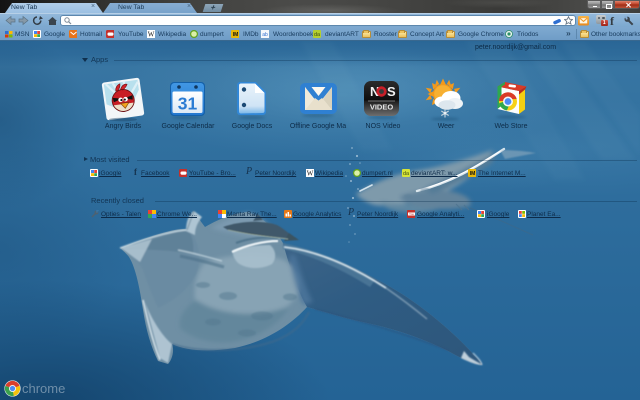 The image size is (640, 400). Describe the element at coordinates (391, 91) in the screenshot. I see `svg-text: S` at that location.